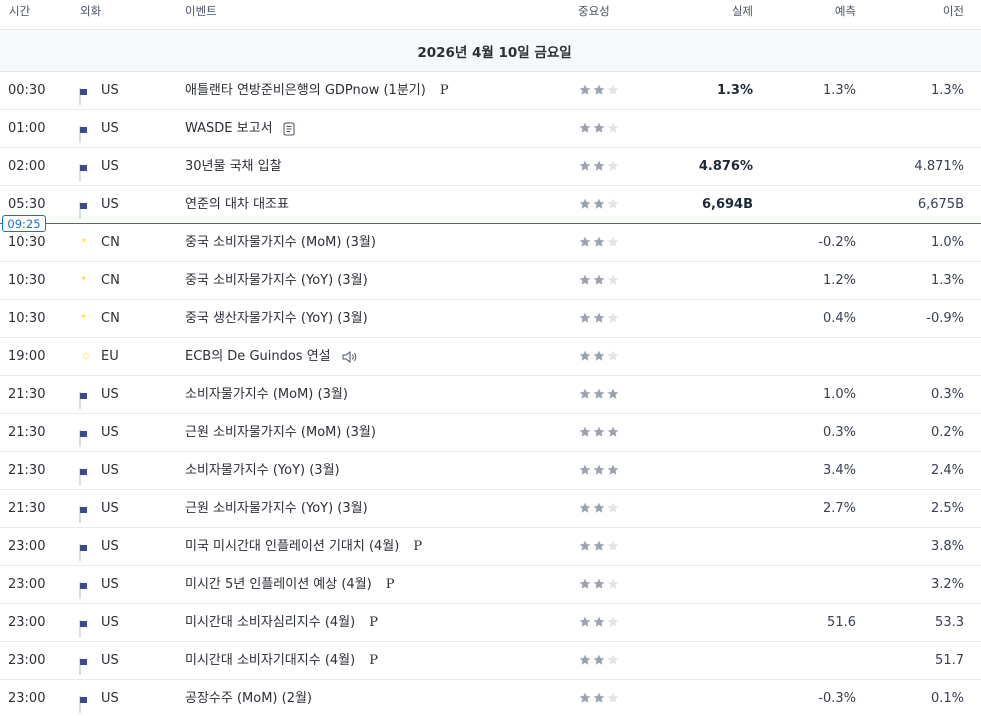 The height and width of the screenshot is (716, 981). I want to click on header-actual: 실제, so click(742, 11).